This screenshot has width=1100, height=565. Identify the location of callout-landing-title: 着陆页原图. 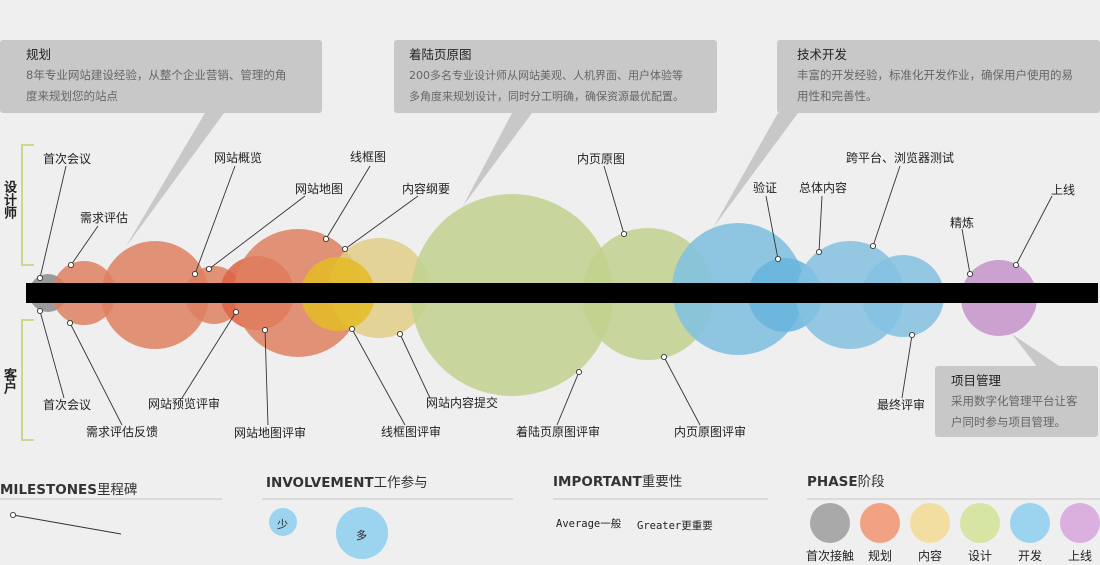
(440, 54).